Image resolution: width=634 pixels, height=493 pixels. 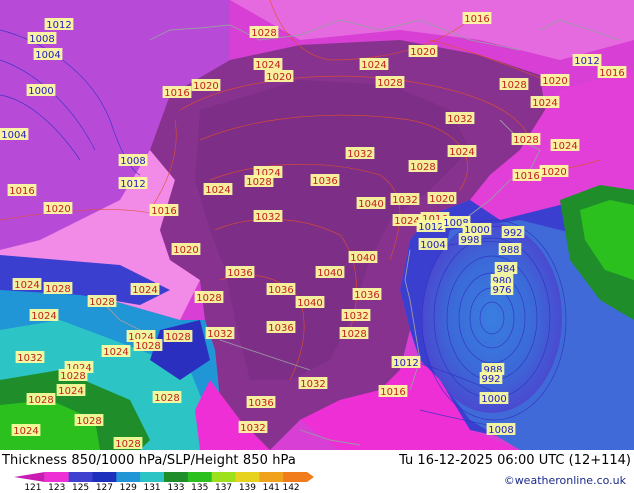 I want to click on isobar-label: 992, so click(x=491, y=378).